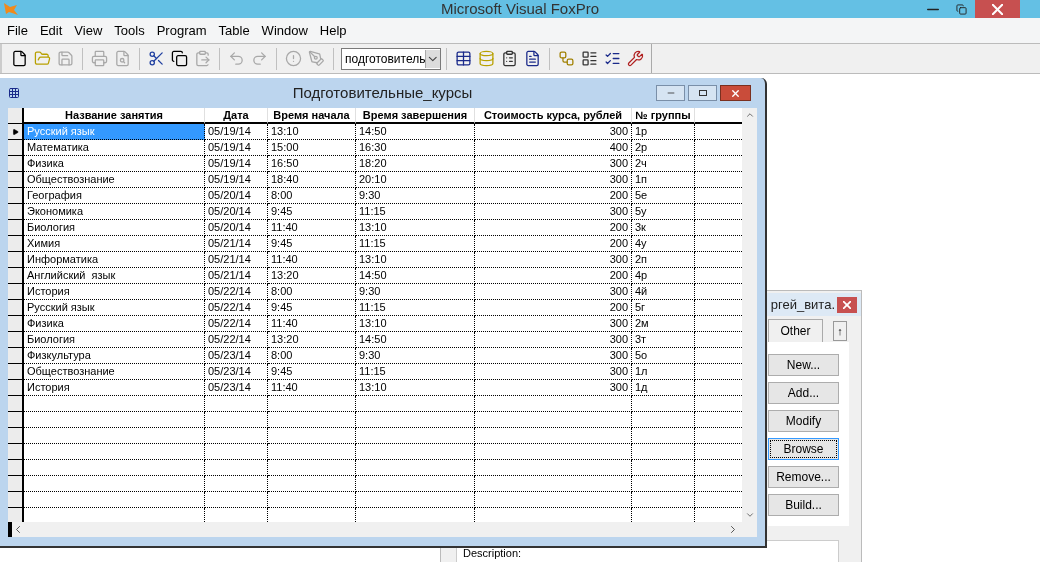 The height and width of the screenshot is (562, 1040). Describe the element at coordinates (795, 331) in the screenshot. I see `tab: Other` at that location.